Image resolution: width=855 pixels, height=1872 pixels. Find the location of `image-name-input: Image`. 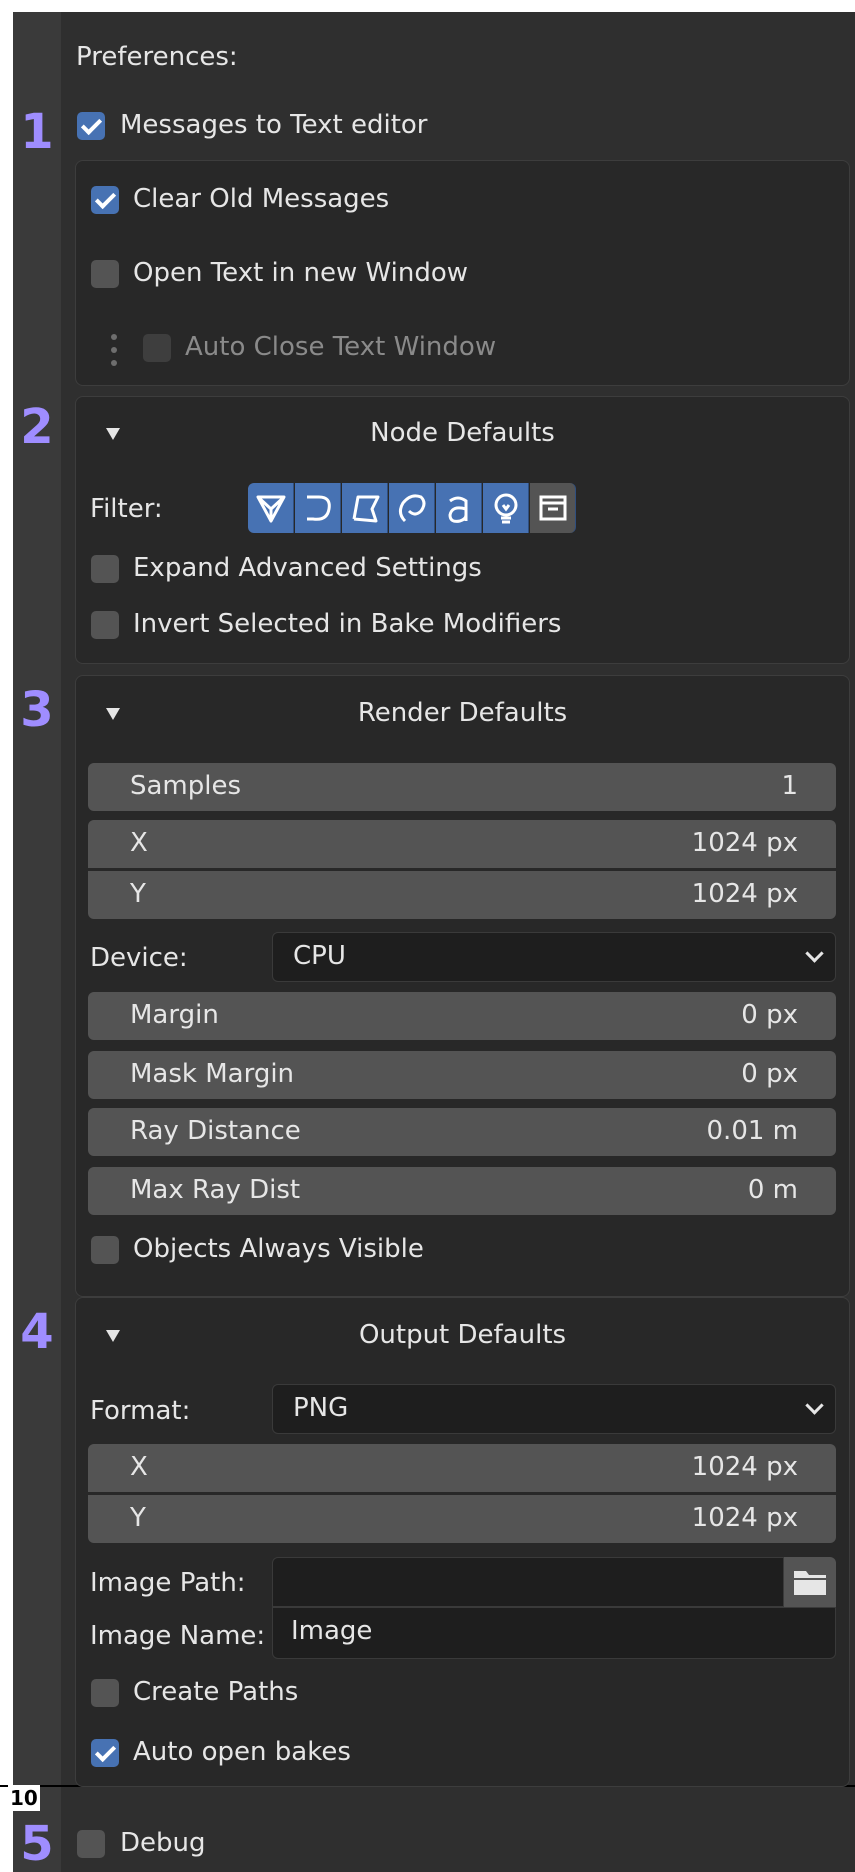

image-name-input: Image is located at coordinates (554, 1633).